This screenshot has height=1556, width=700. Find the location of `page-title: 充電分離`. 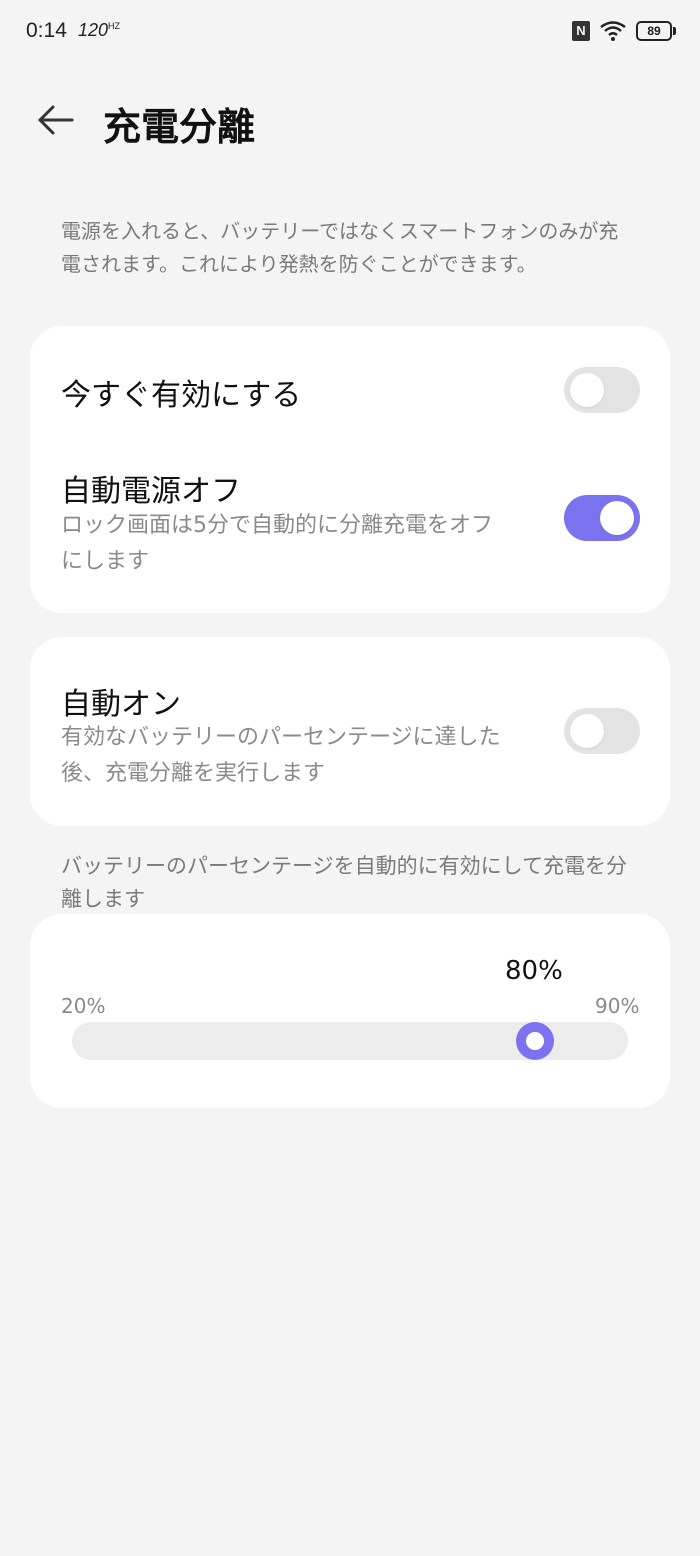

page-title: 充電分離 is located at coordinates (179, 127).